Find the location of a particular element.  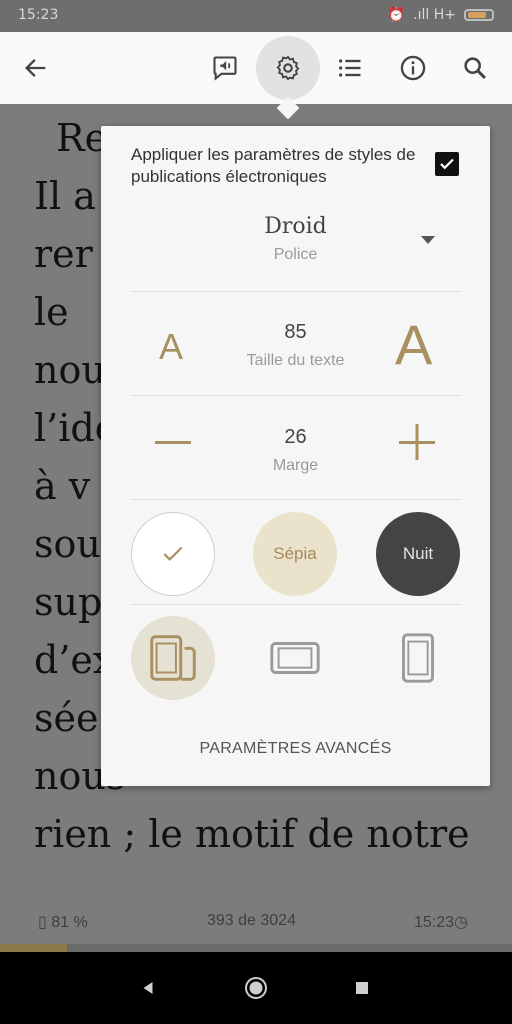

auto-rotate-button is located at coordinates (173, 658).